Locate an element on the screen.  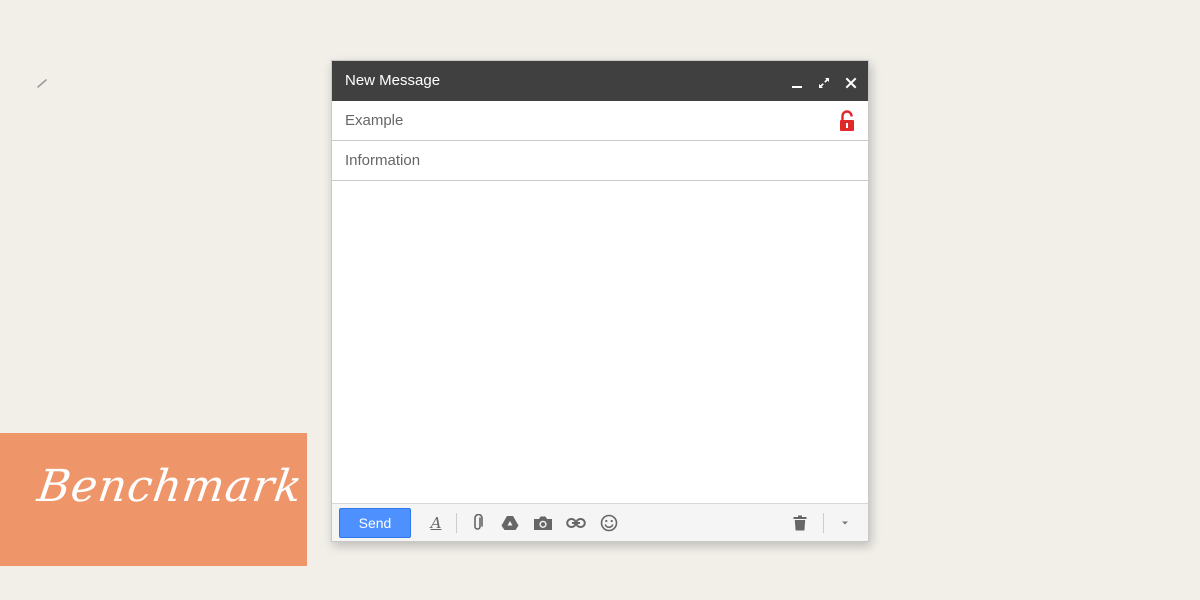
emoji-icon is located at coordinates (609, 523).